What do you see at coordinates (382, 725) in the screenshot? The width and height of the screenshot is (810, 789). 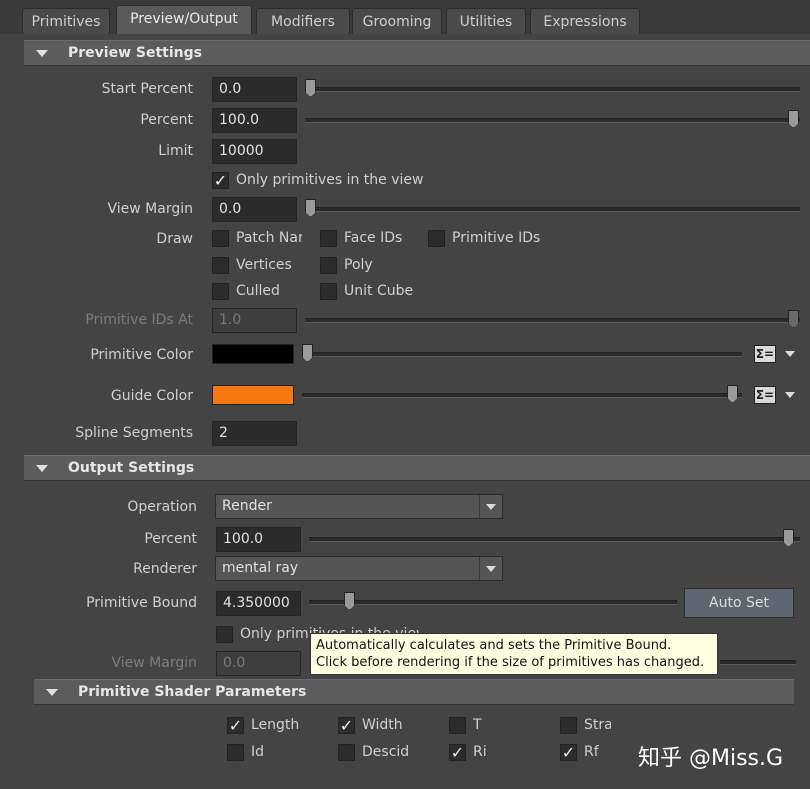 I see `shader-width-label: Width` at bounding box center [382, 725].